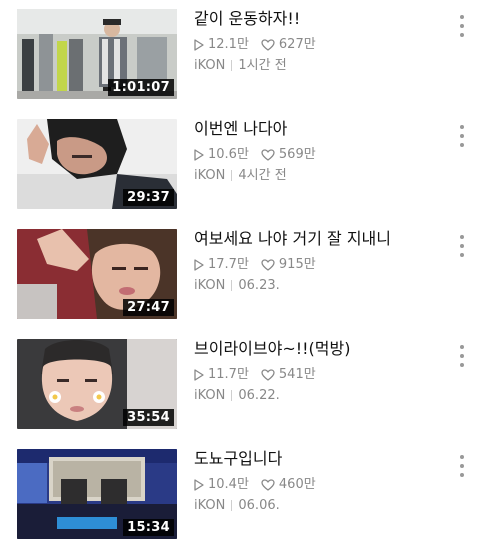  I want to click on video-meta: iKON 06.06., so click(319, 505).